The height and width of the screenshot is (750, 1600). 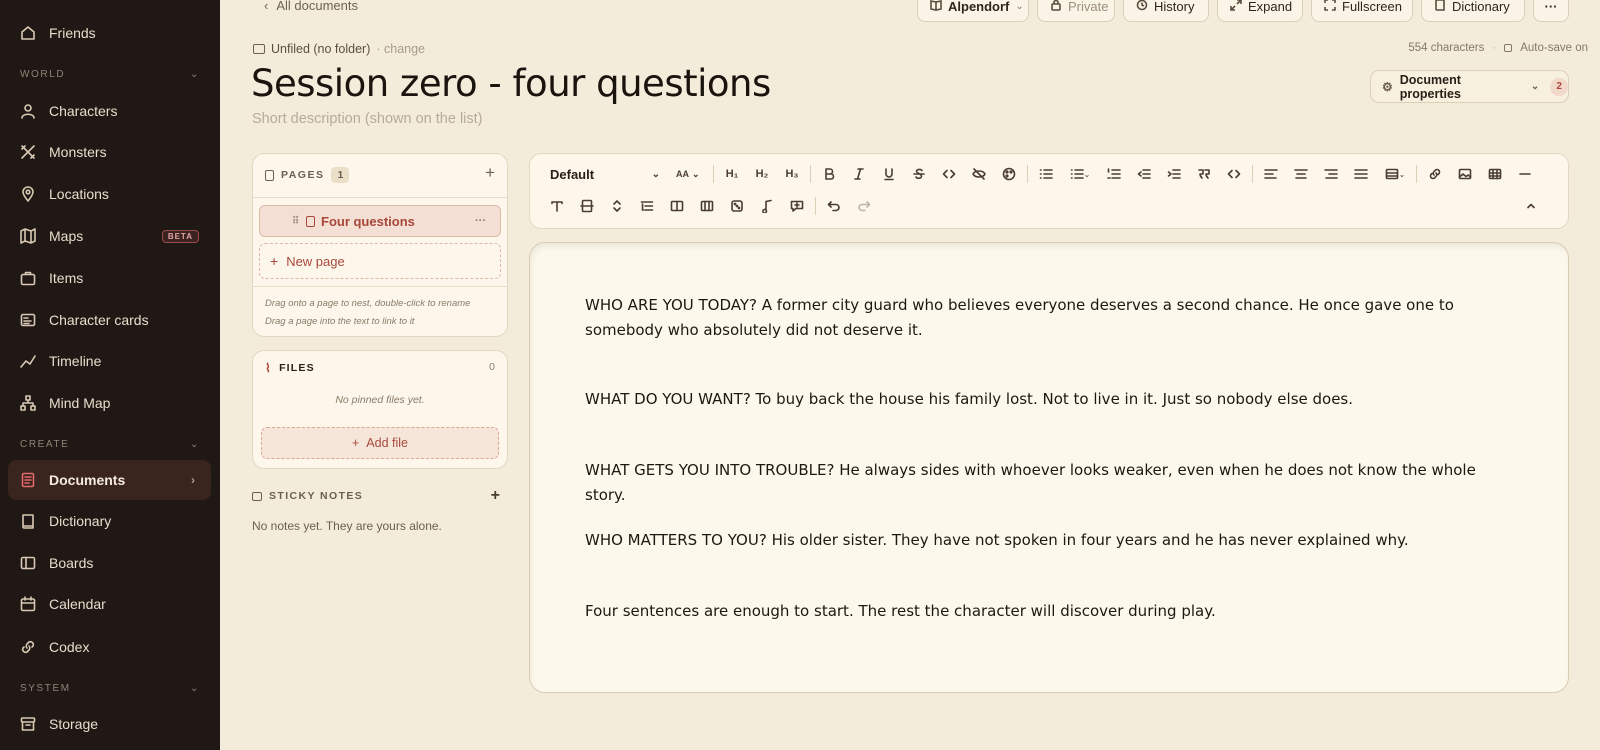 What do you see at coordinates (400, 49) in the screenshot?
I see `change-folder-link: · change` at bounding box center [400, 49].